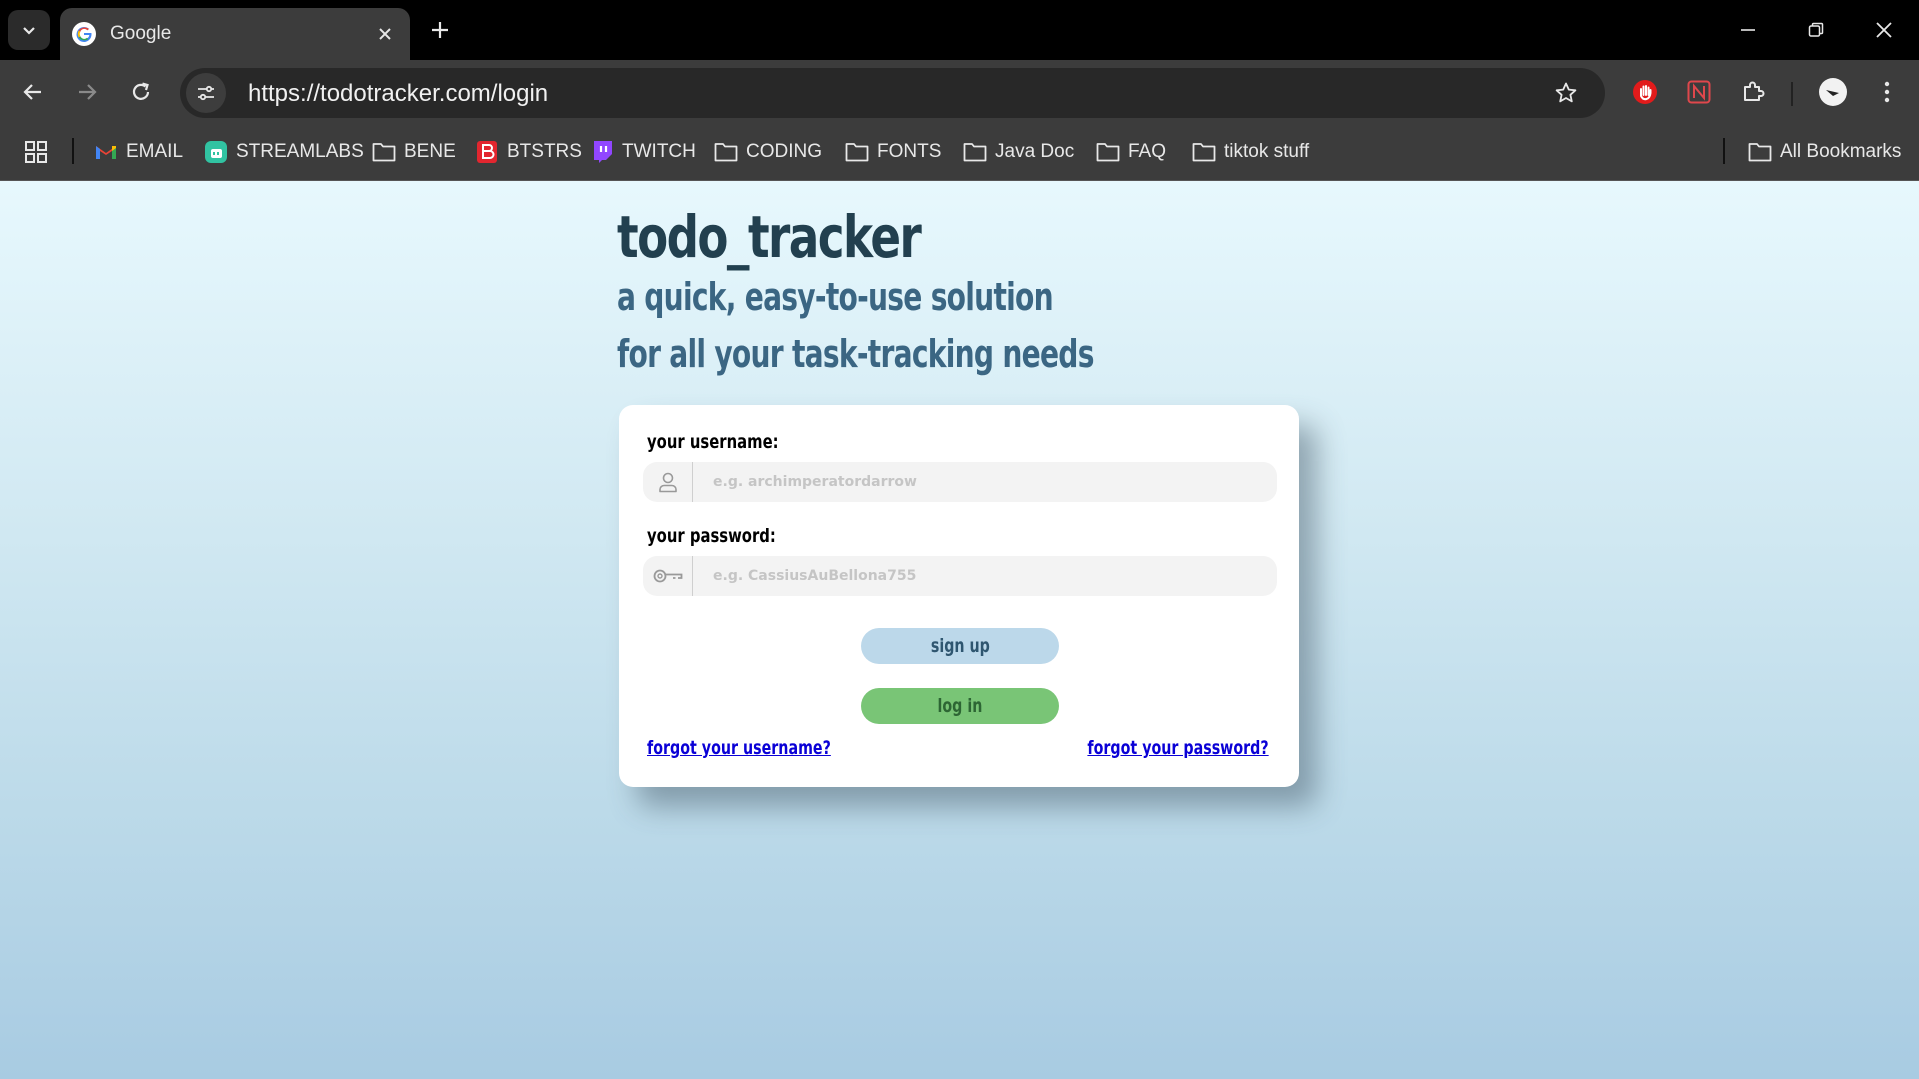 This screenshot has height=1079, width=1919. I want to click on address-bar: https://todotracker.com/login, so click(892, 93).